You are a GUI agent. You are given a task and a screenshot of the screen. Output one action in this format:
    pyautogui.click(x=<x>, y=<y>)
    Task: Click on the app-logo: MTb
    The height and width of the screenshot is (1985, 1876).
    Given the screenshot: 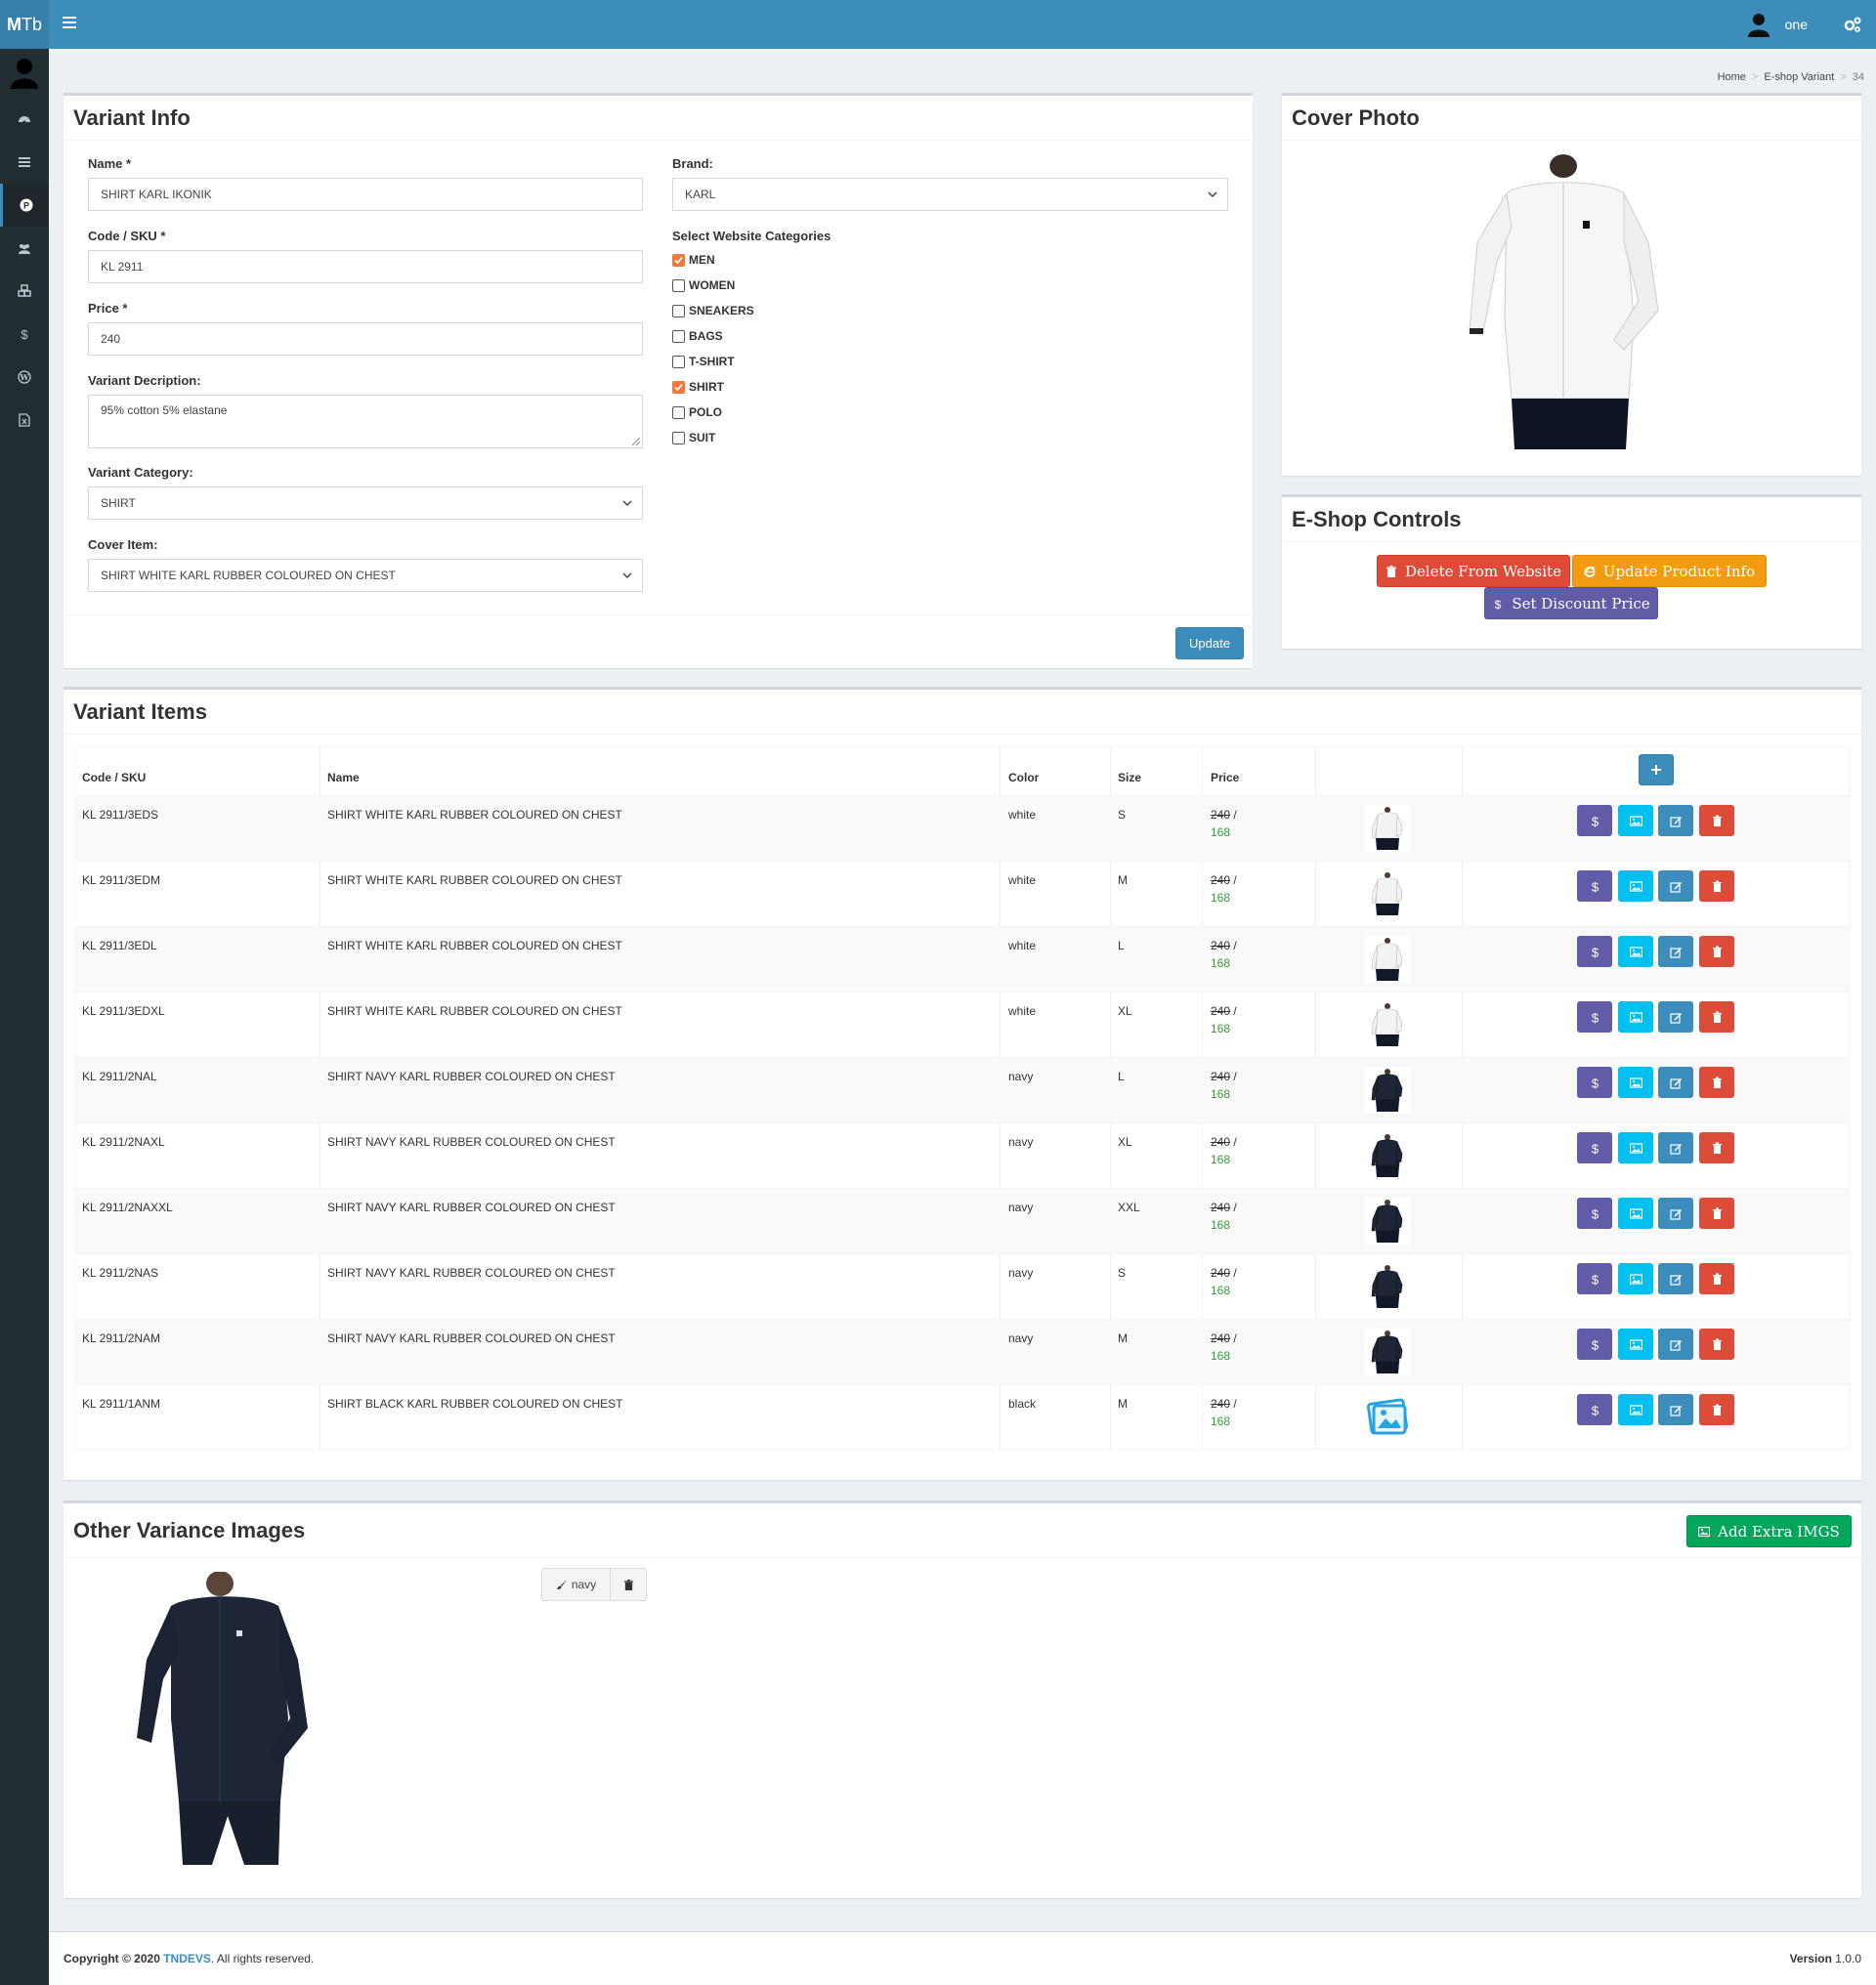 What is the action you would take?
    pyautogui.click(x=24, y=24)
    